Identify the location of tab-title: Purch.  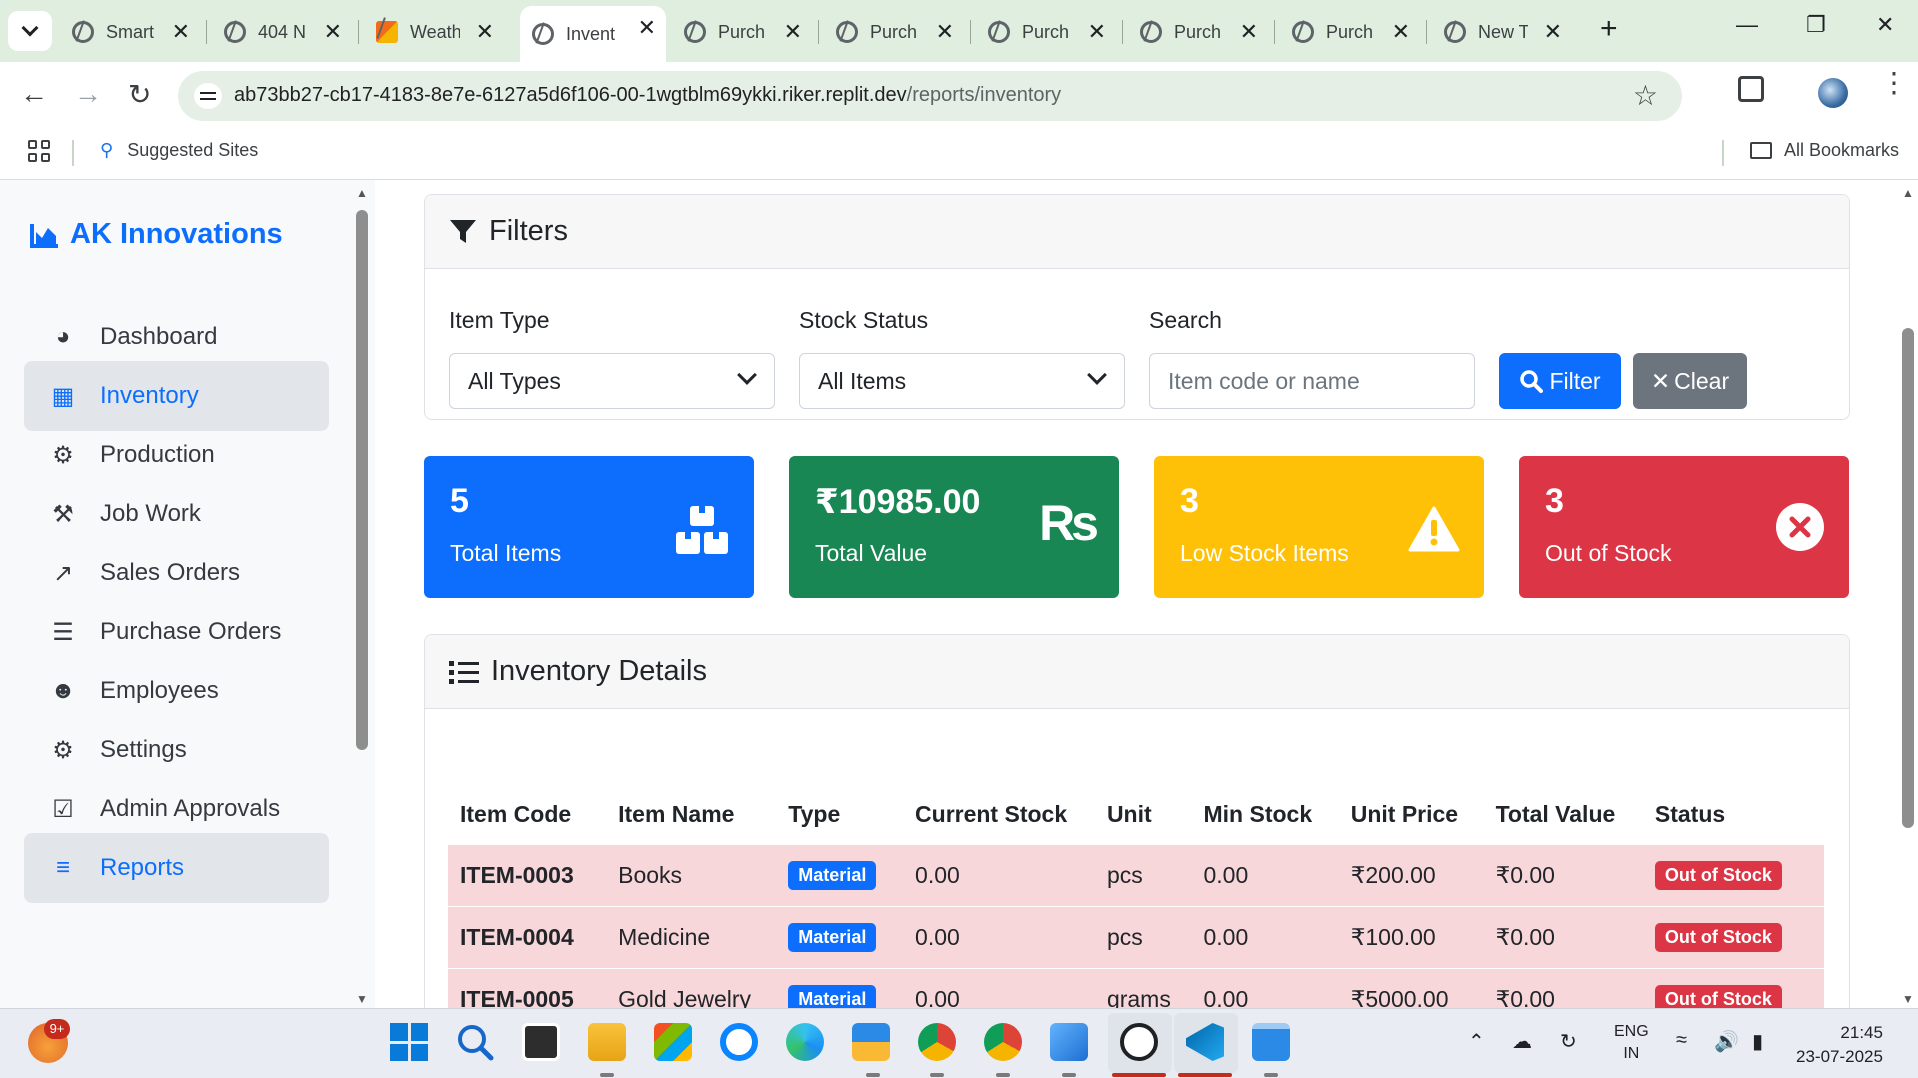
(742, 31).